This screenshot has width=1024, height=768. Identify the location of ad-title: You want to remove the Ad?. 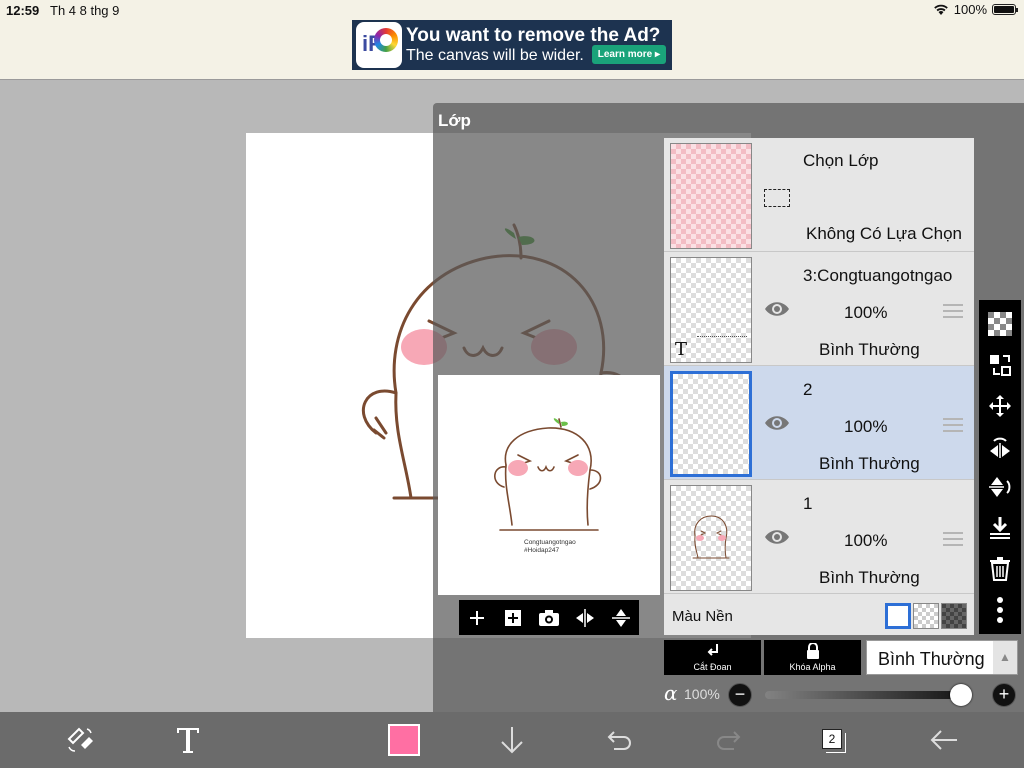
(533, 35).